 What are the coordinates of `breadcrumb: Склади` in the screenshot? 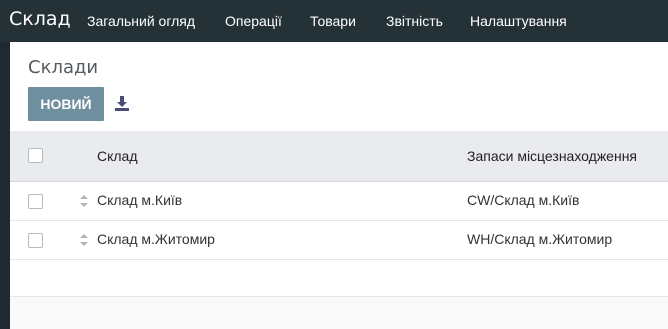 It's located at (63, 67).